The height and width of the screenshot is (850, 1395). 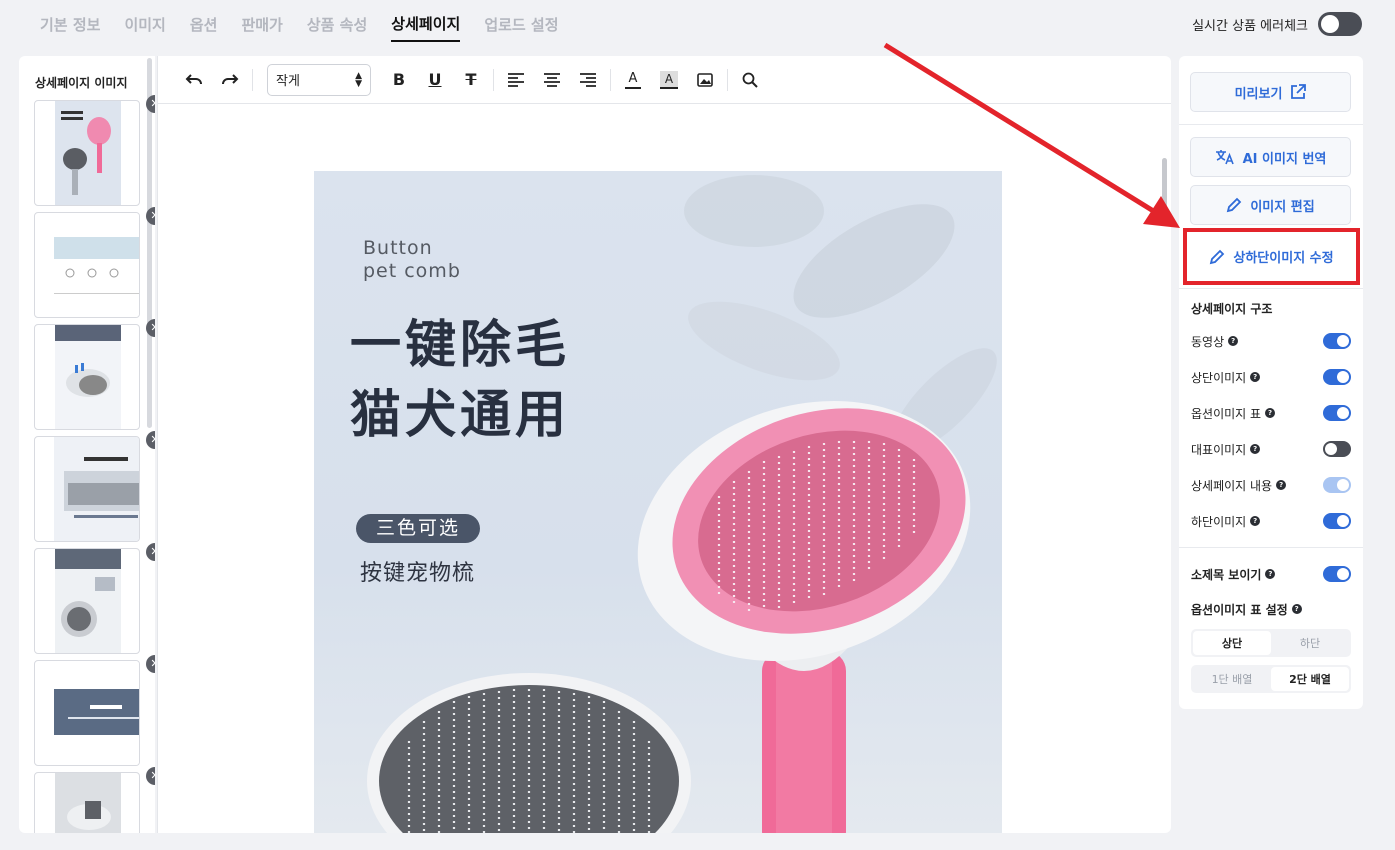 I want to click on structure-label: 동영상?, so click(x=1215, y=341).